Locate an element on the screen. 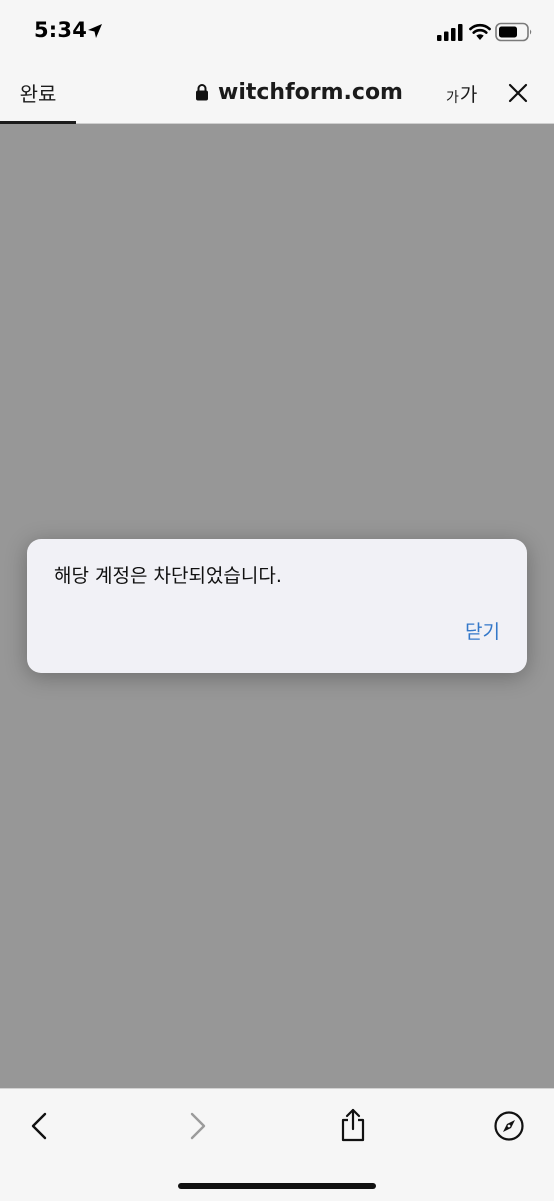 The image size is (554, 1201). done-button: 완료 is located at coordinates (38, 92).